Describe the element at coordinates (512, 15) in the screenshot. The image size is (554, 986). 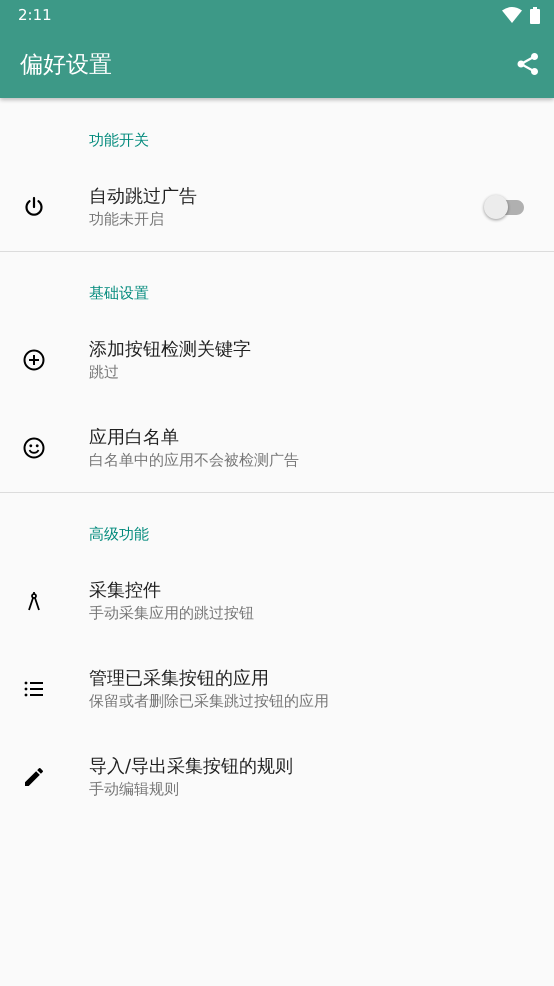
I see `wifi-icon` at that location.